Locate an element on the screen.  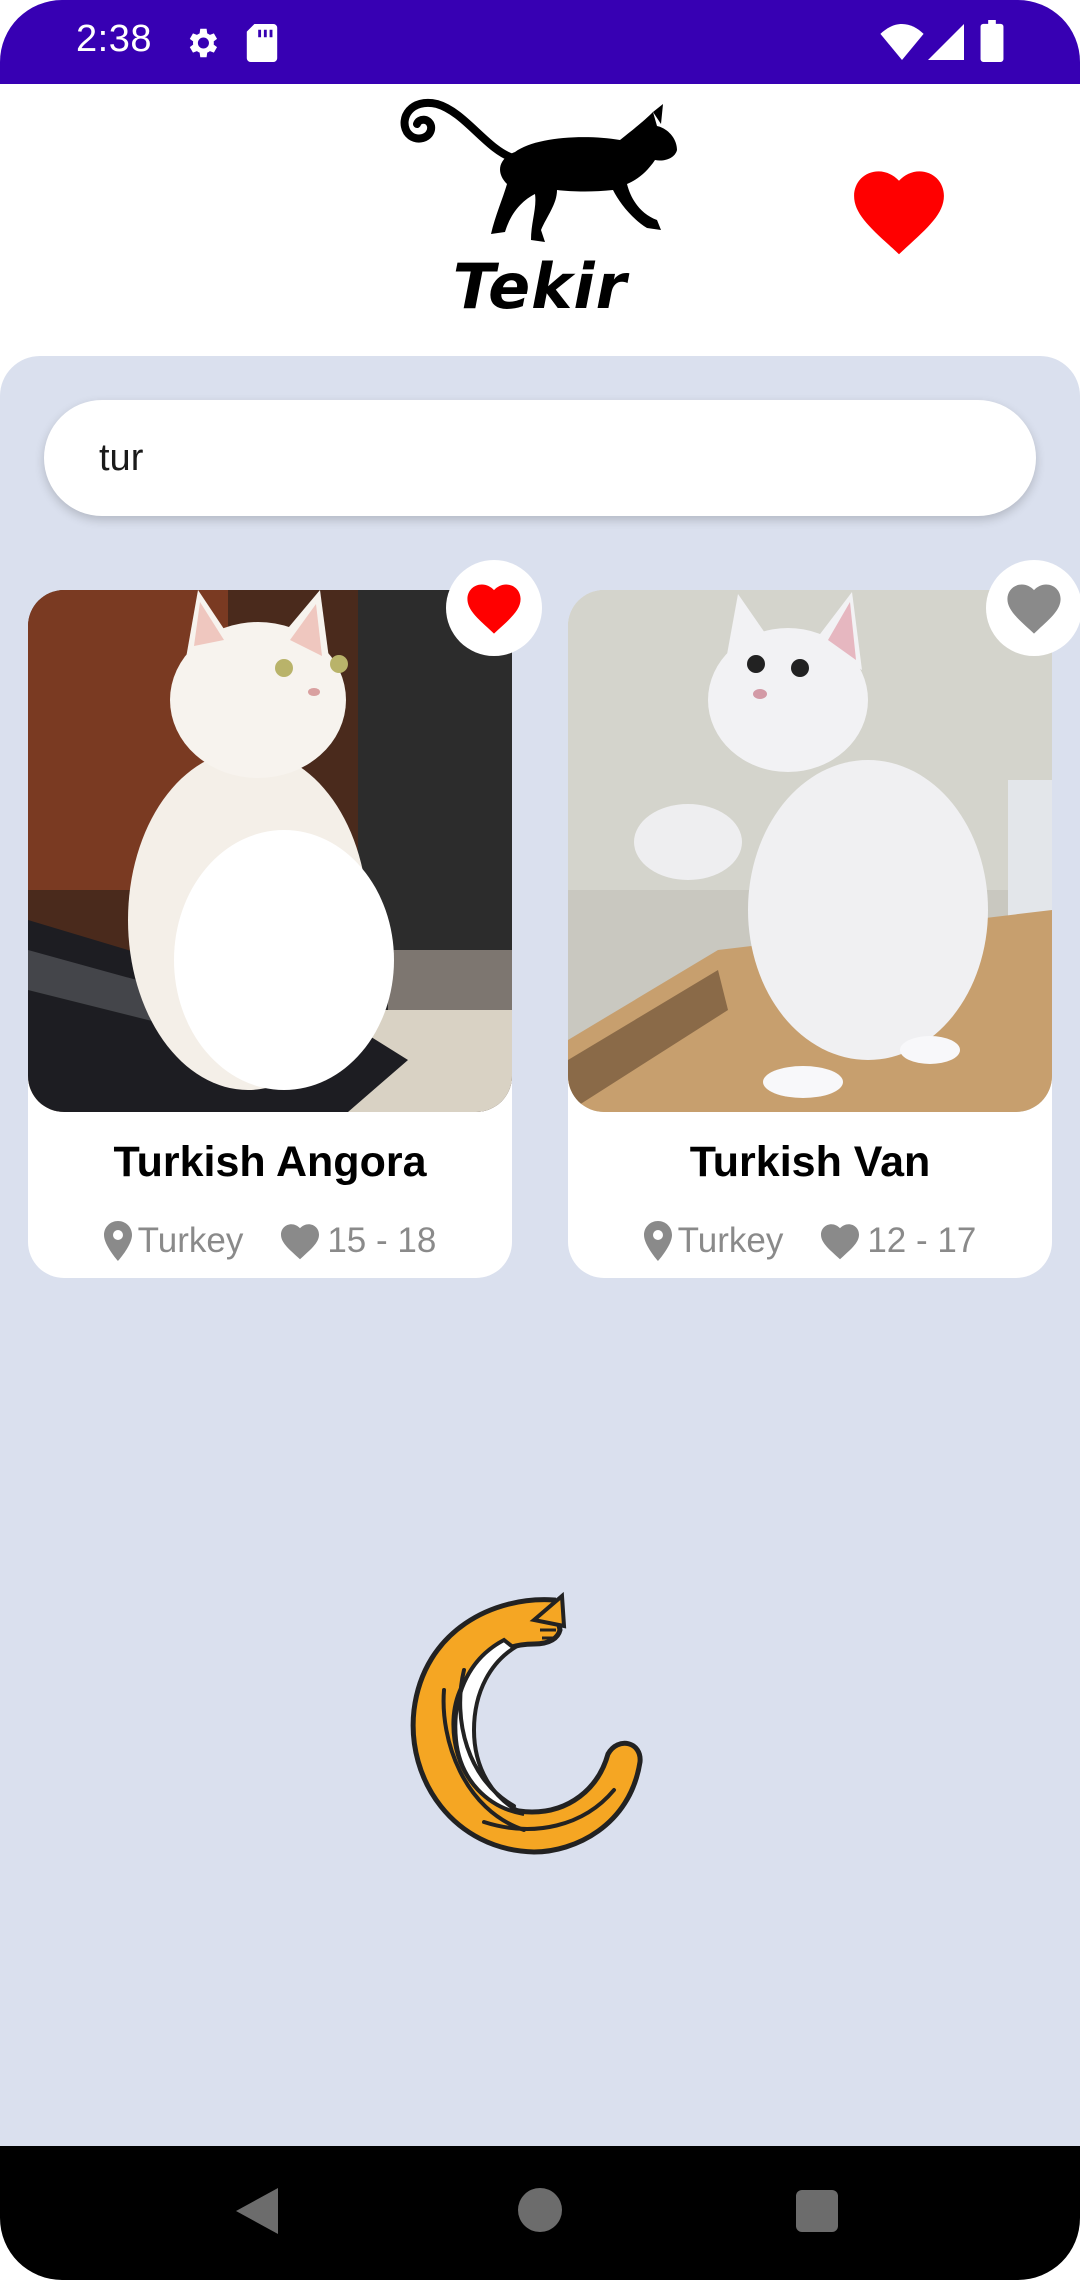
life-span: 12 - 17 is located at coordinates (897, 1241).